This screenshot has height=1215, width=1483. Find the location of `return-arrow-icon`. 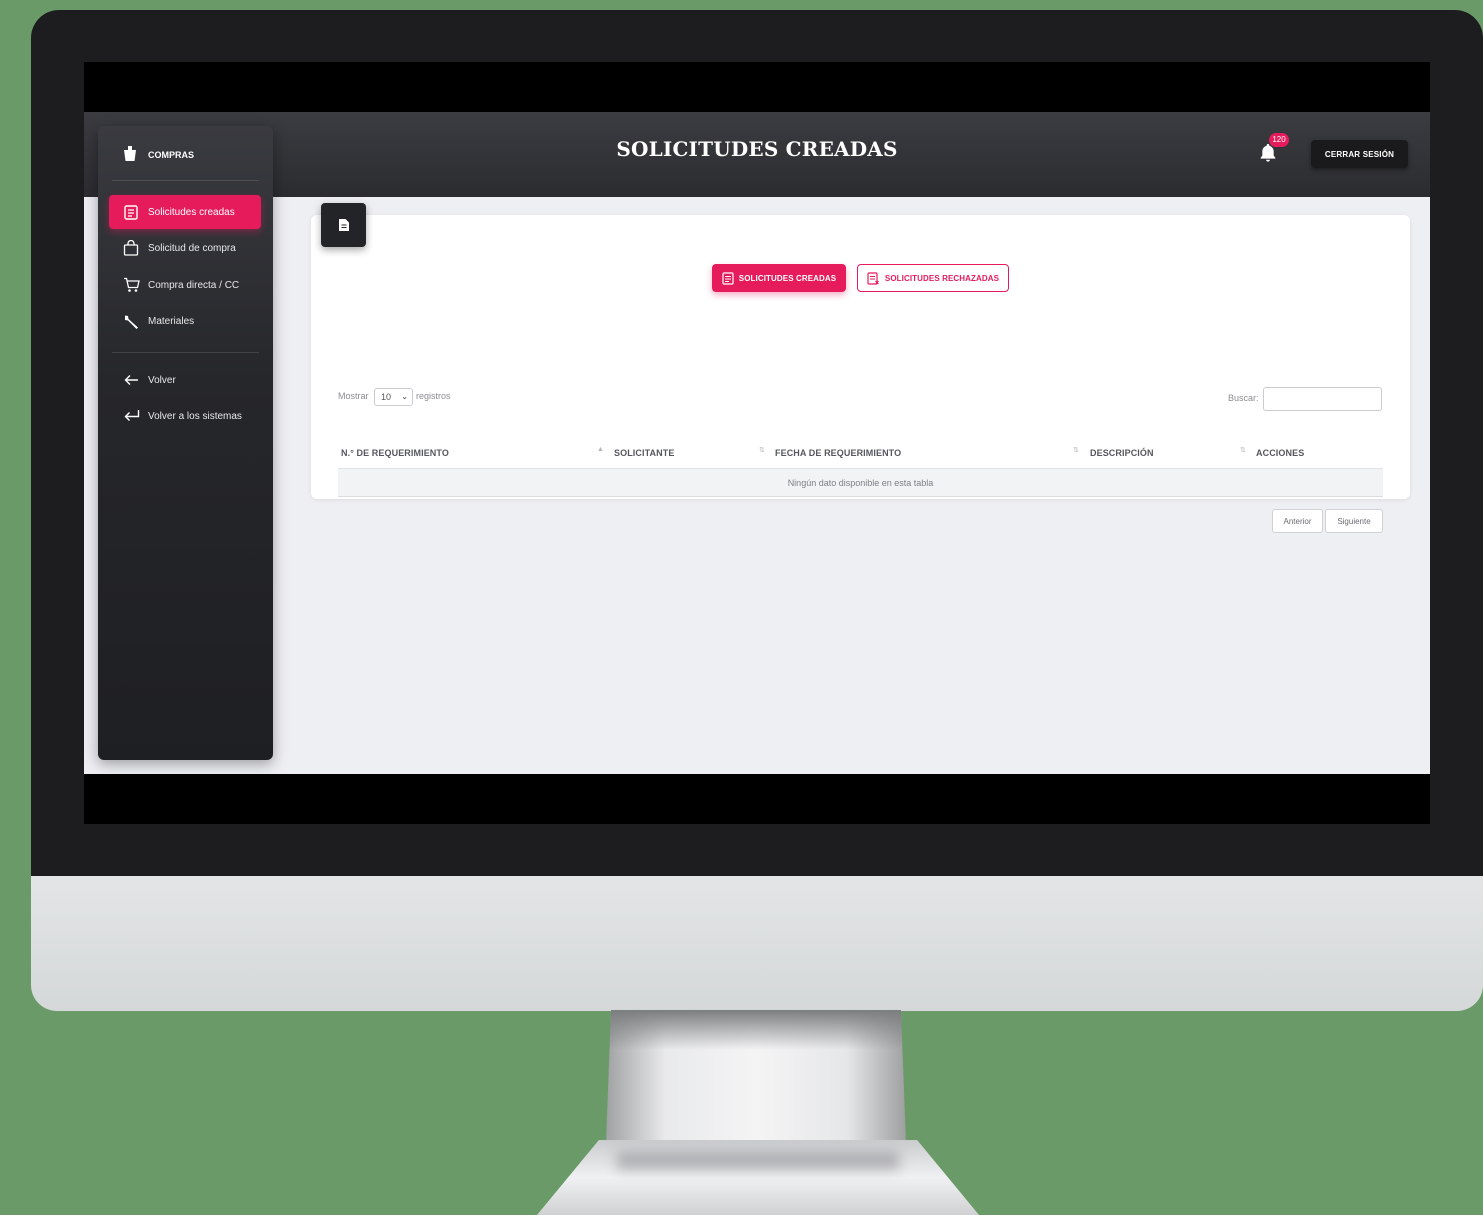

return-arrow-icon is located at coordinates (131, 416).